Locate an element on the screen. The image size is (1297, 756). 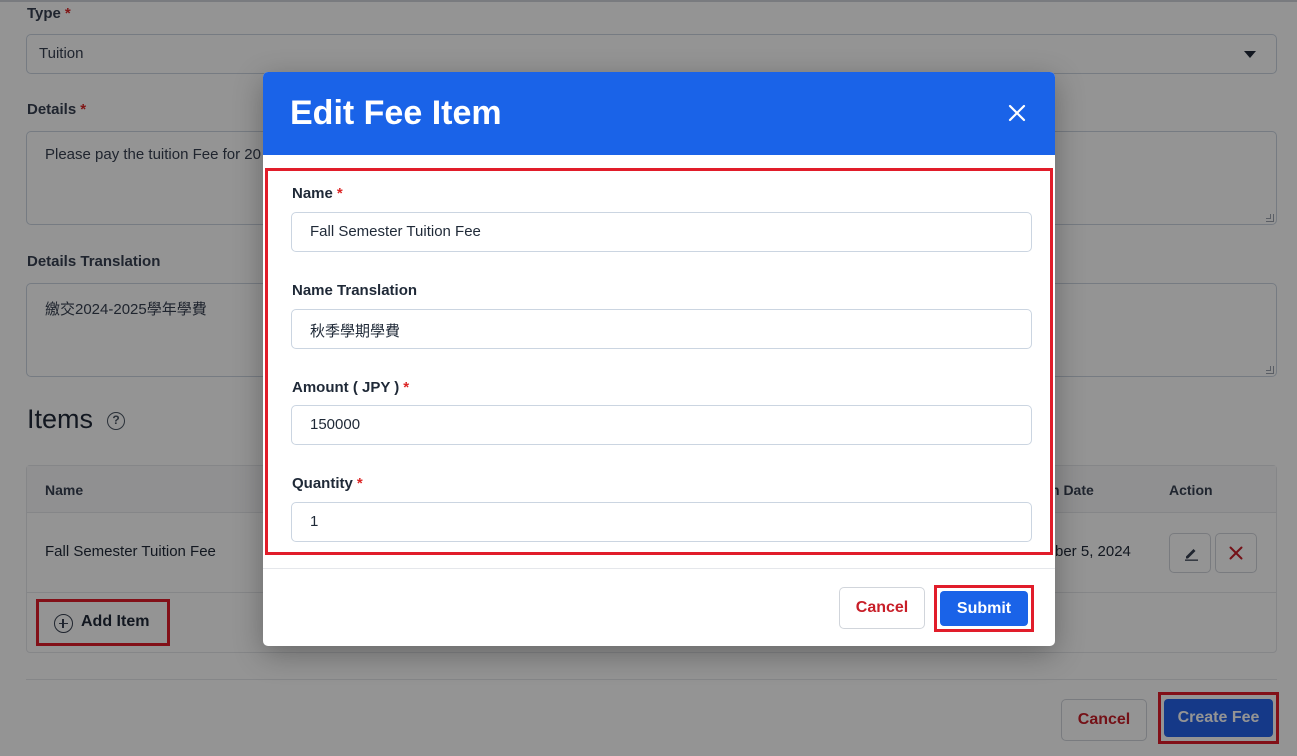
modal-cancel-button: Cancel is located at coordinates (882, 608).